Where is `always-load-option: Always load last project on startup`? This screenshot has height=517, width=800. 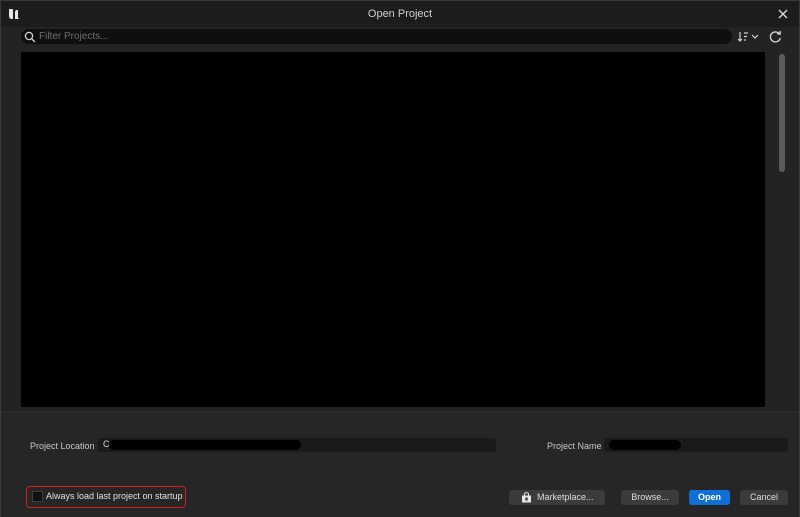 always-load-option: Always load last project on startup is located at coordinates (106, 497).